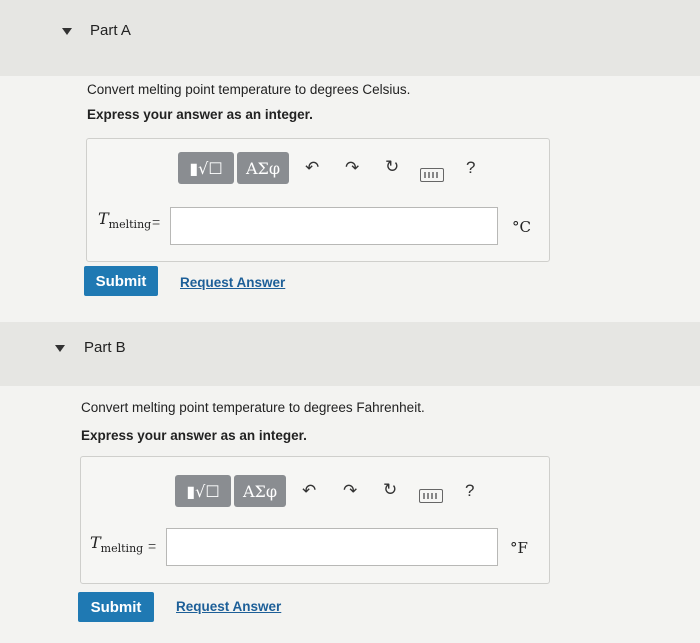 The height and width of the screenshot is (643, 700). Describe the element at coordinates (350, 491) in the screenshot. I see `part-b-redo-icon: ↷` at that location.